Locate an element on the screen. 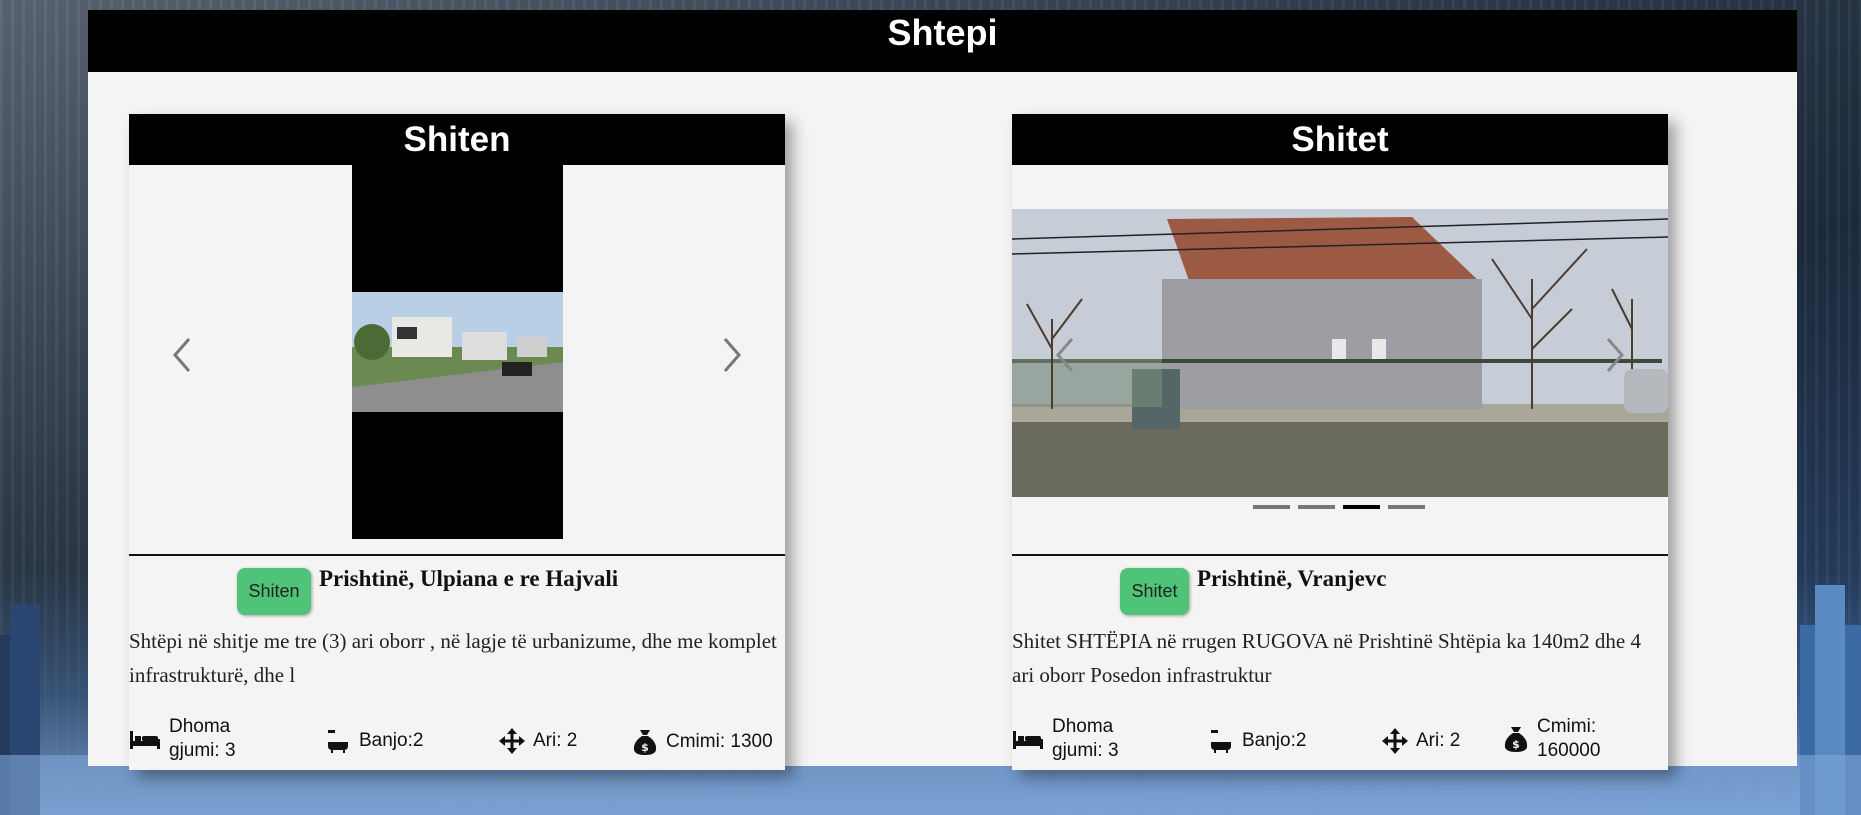  carousel-indicators is located at coordinates (1339, 507).